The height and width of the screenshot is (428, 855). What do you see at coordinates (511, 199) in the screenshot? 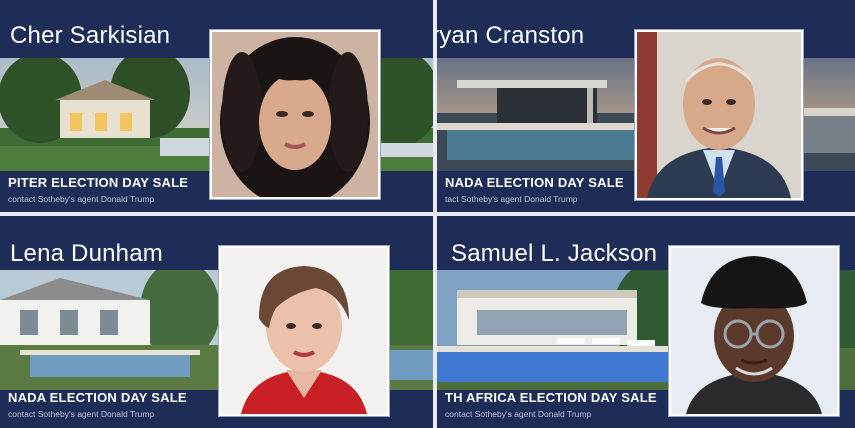
I see `sale-subtitle: tact Sotheby's agent Donald Trump` at bounding box center [511, 199].